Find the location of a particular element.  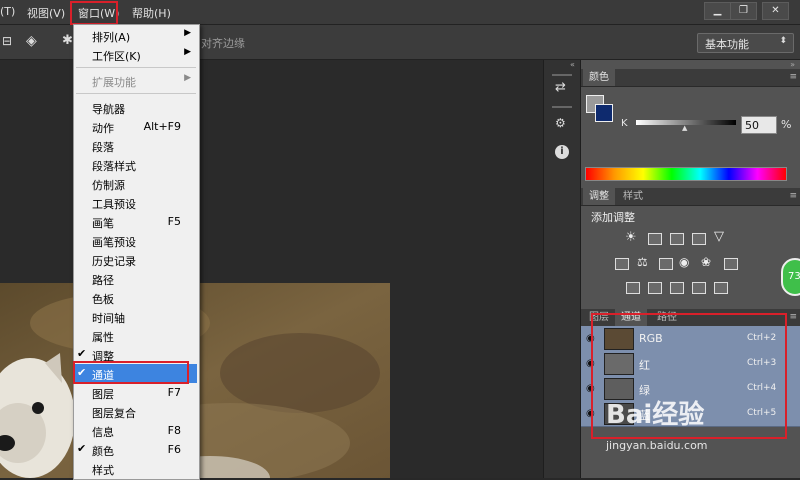

collapse-arrows-icon: « is located at coordinates (572, 64).